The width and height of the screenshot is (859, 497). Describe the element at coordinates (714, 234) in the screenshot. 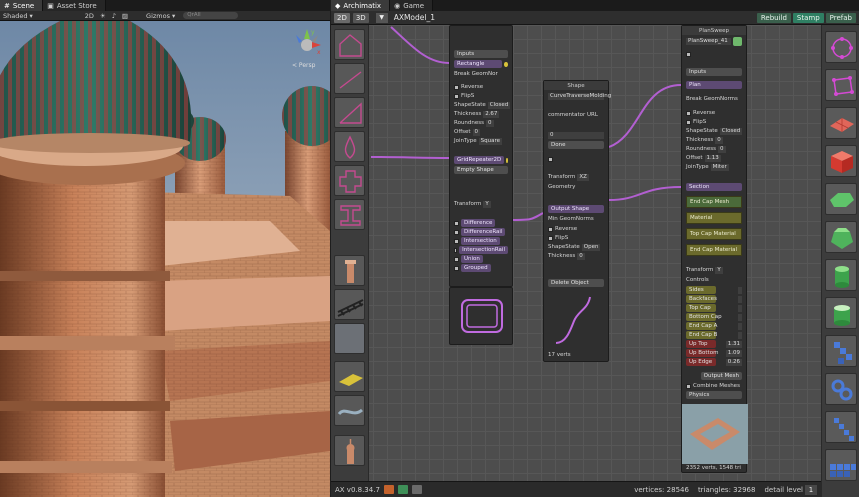

I see `top-cap-material-row: Top Cap Material` at that location.